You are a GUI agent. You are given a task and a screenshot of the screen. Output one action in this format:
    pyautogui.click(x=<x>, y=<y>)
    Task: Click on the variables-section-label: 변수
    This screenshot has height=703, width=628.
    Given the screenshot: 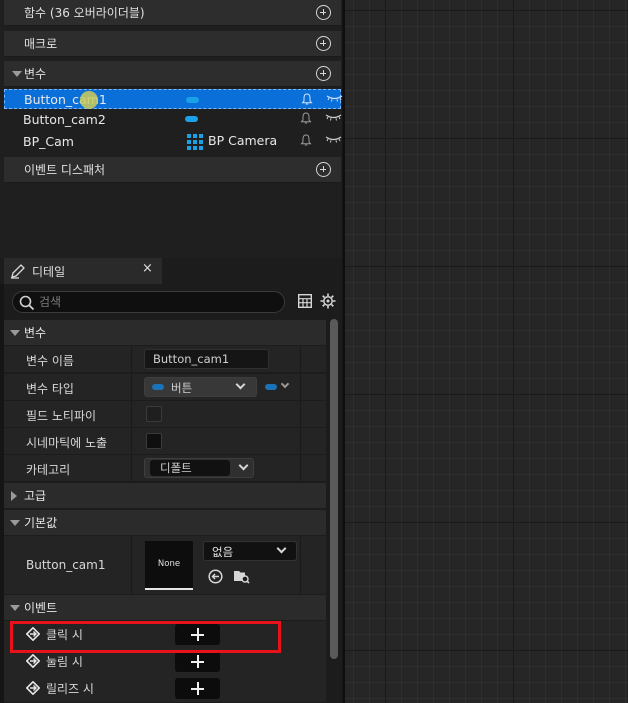 What is the action you would take?
    pyautogui.click(x=35, y=74)
    